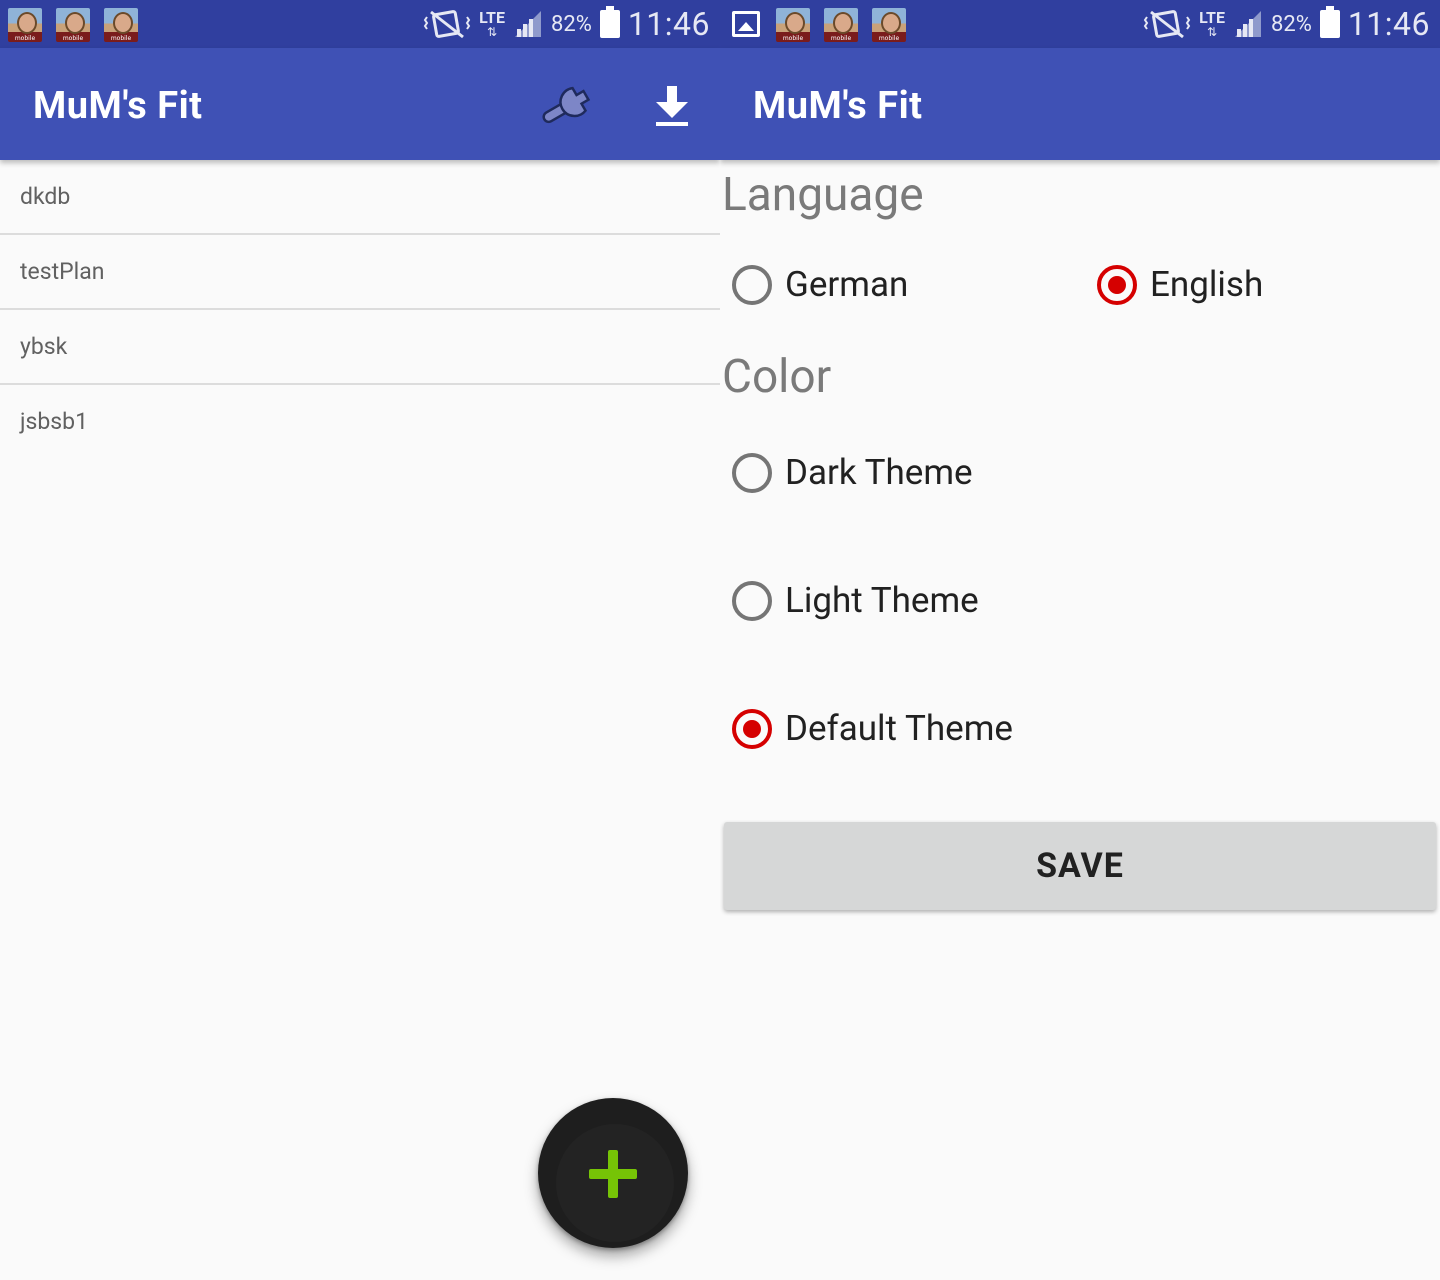 The image size is (1440, 1280). What do you see at coordinates (872, 728) in the screenshot?
I see `radio-default-theme: Default Theme` at bounding box center [872, 728].